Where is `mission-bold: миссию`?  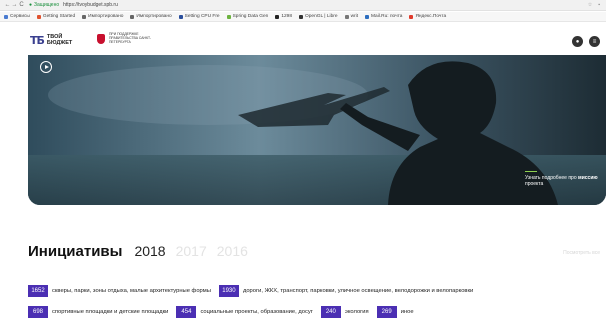
mission-bold: миссию is located at coordinates (588, 178).